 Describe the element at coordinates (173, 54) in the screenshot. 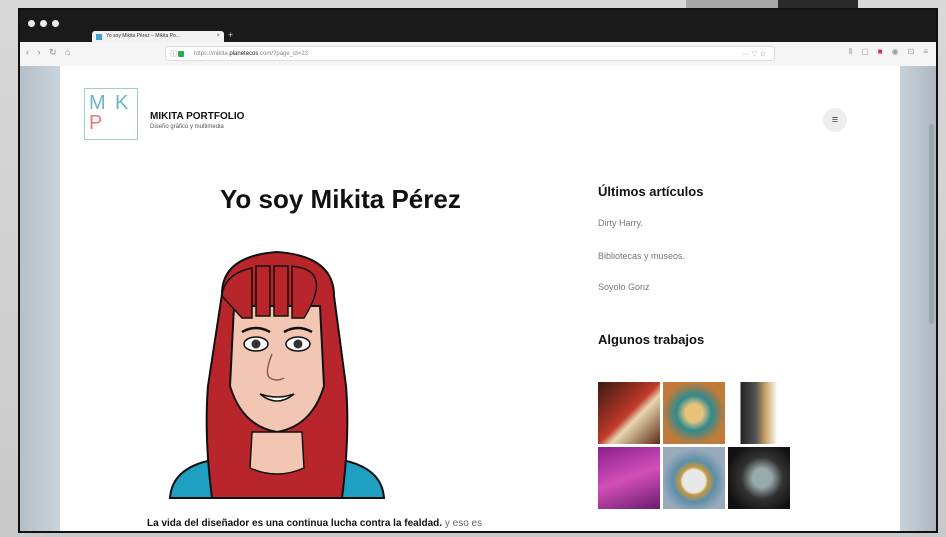

I see `info-icon: ⓘ` at that location.